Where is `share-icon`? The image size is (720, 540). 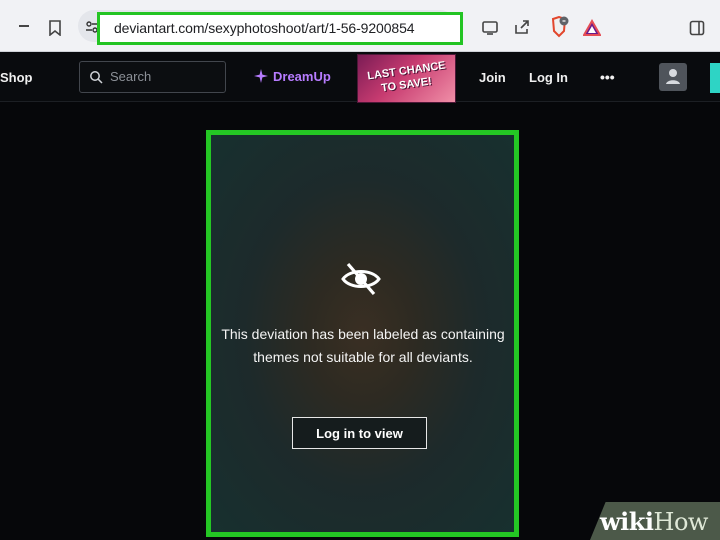
share-icon is located at coordinates (522, 27).